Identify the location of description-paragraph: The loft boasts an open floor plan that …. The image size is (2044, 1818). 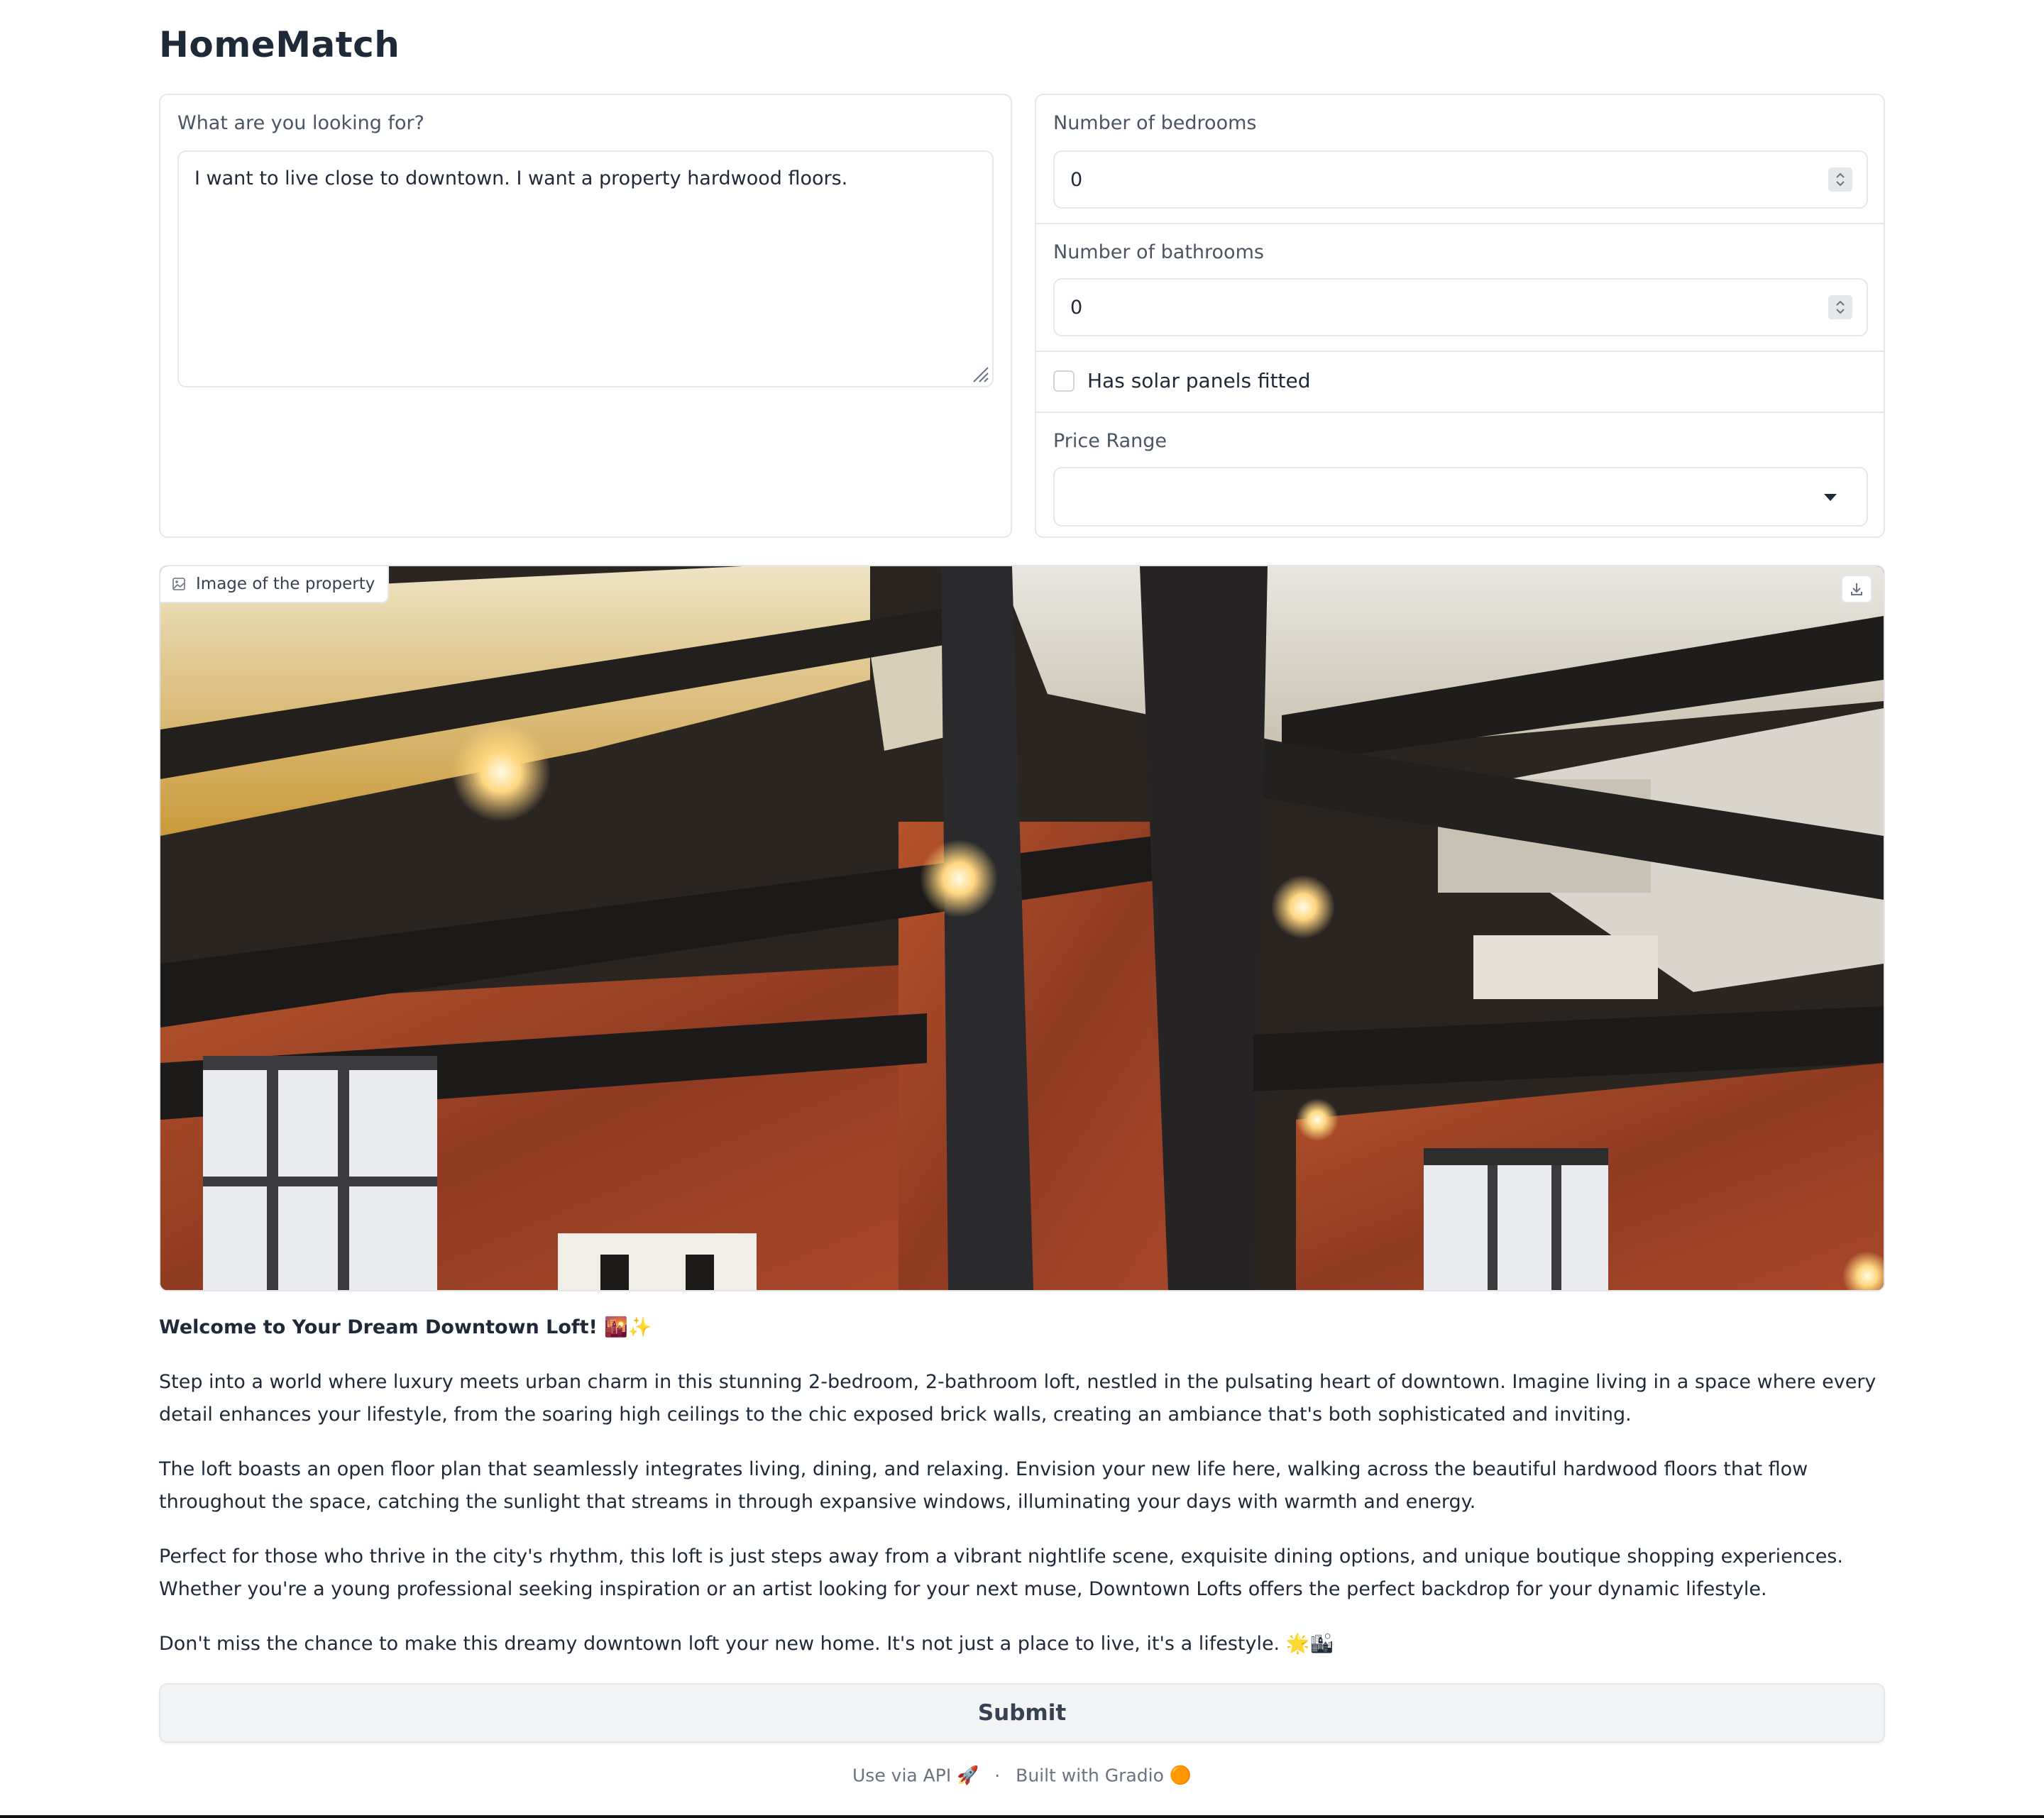
(983, 1486).